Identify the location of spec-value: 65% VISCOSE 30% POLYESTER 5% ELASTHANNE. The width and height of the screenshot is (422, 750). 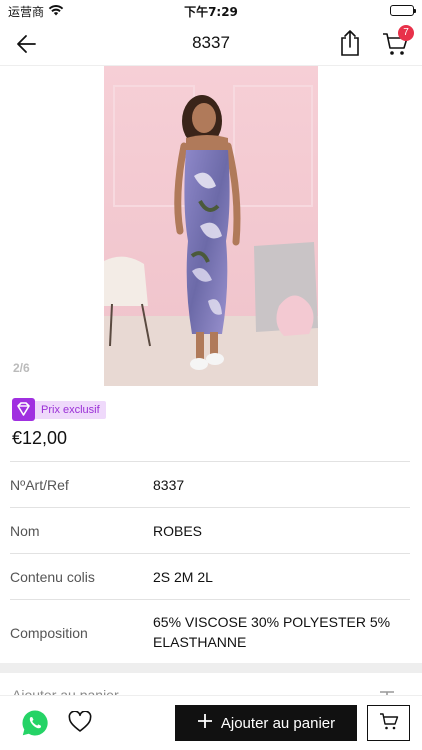
(272, 632).